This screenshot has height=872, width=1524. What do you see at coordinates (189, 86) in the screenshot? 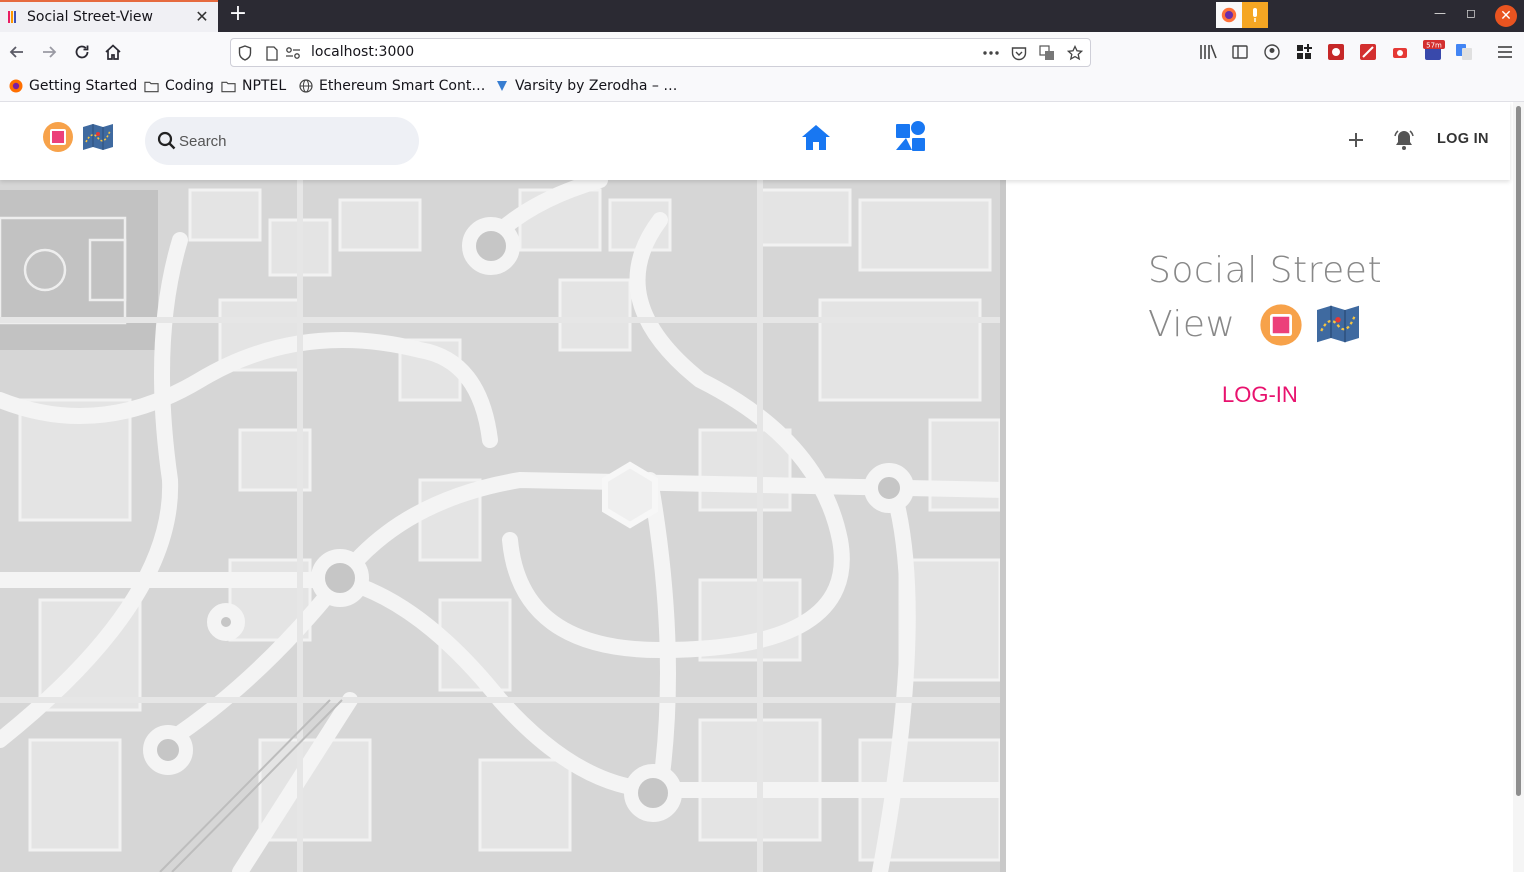
I see `bookmark-label: Coding` at bounding box center [189, 86].